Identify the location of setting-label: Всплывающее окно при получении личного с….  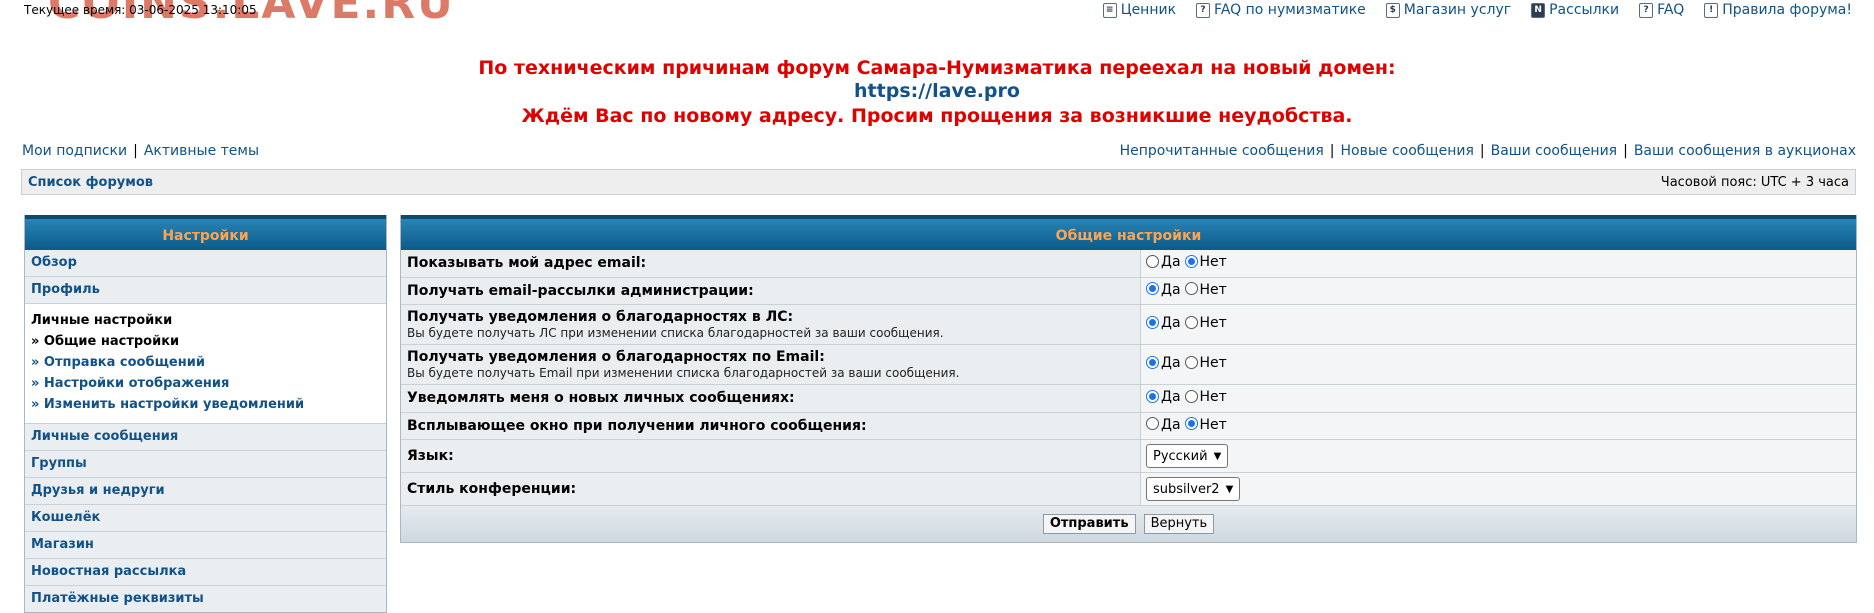
(637, 425).